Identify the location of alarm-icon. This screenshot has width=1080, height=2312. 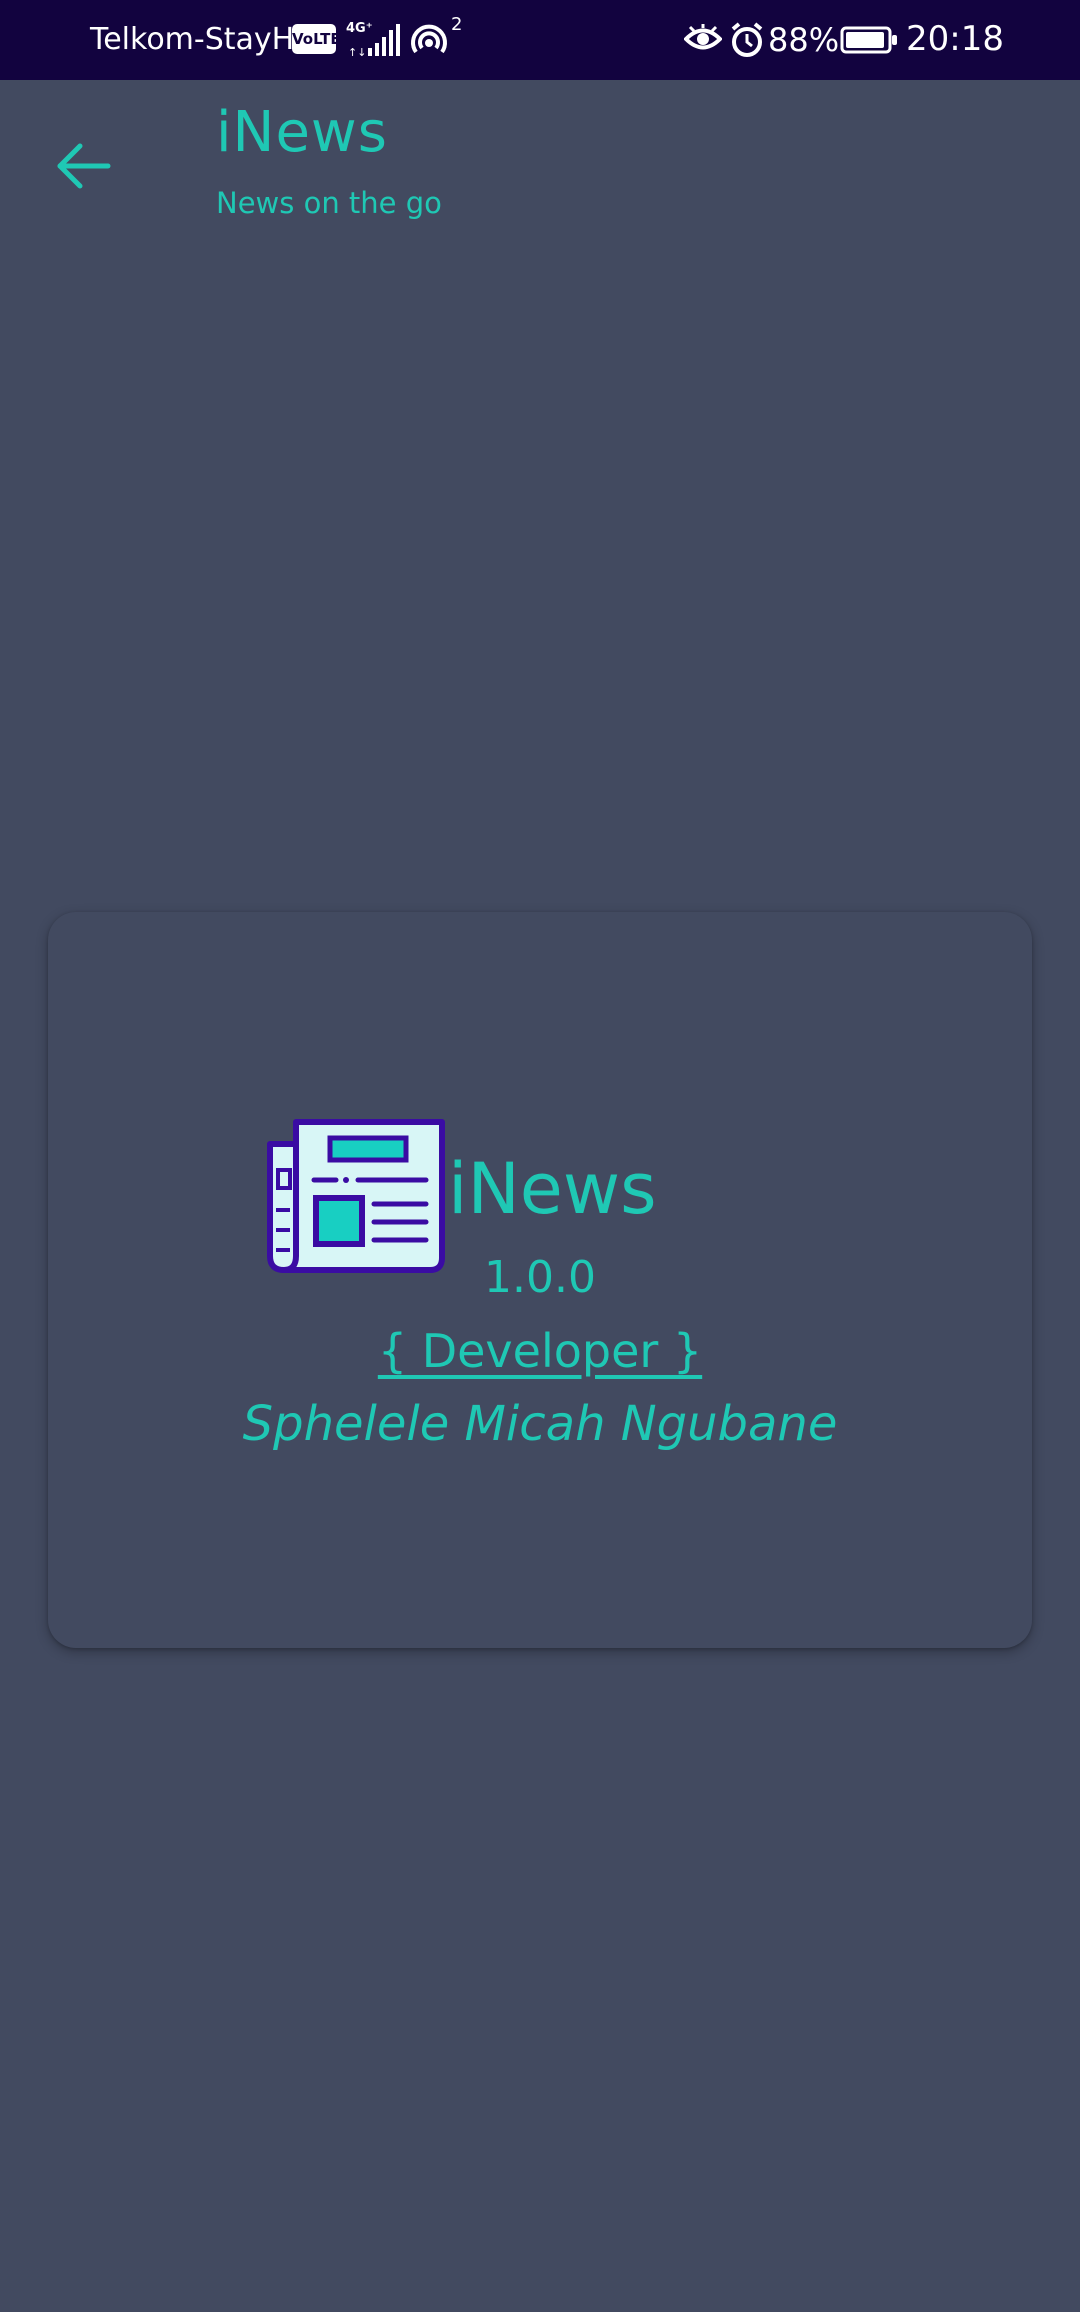
(747, 42).